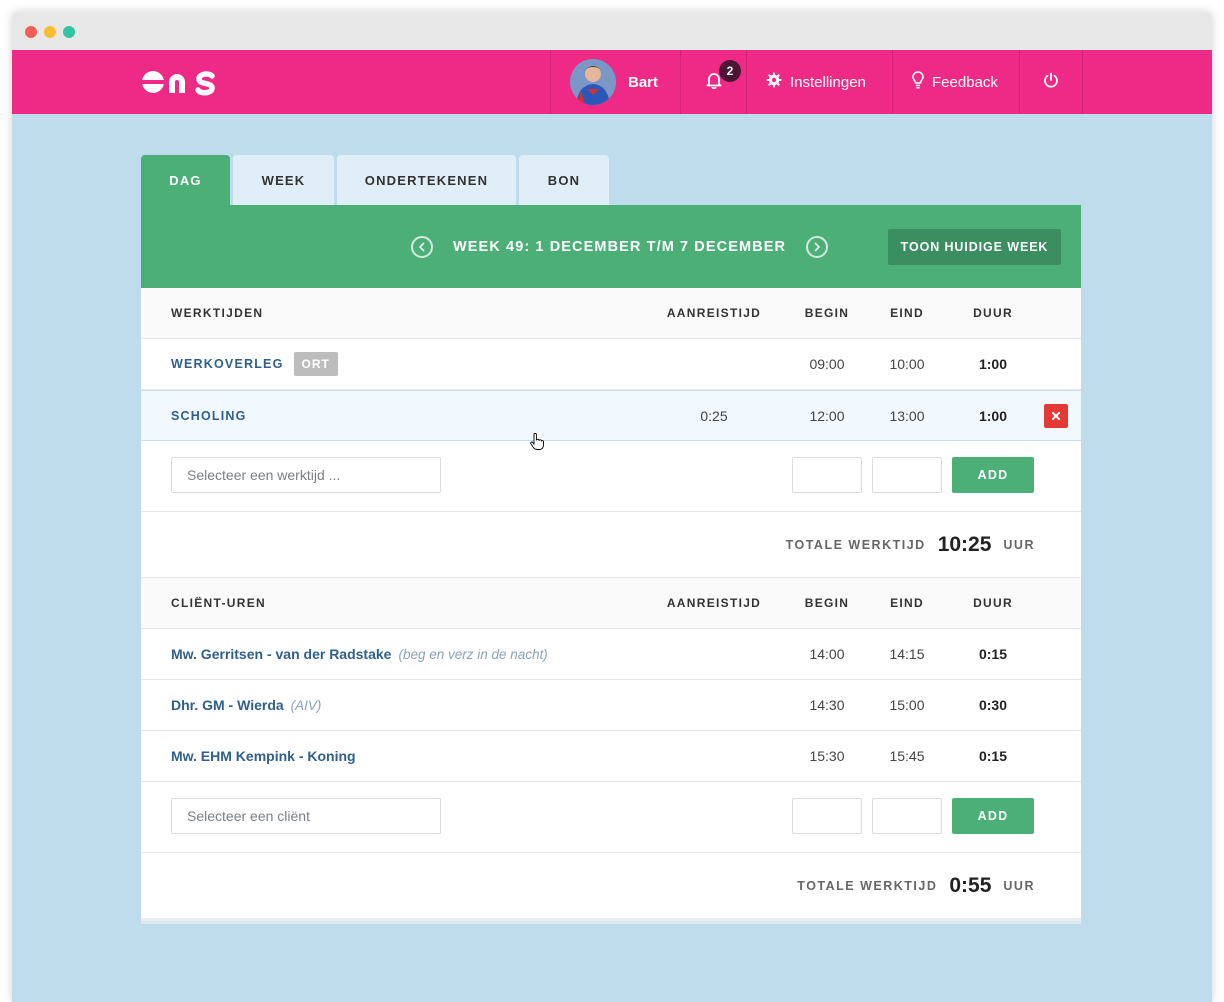 This screenshot has height=1002, width=1224. Describe the element at coordinates (263, 756) in the screenshot. I see `client-link: Mw. EHM Kempink - Koning` at that location.